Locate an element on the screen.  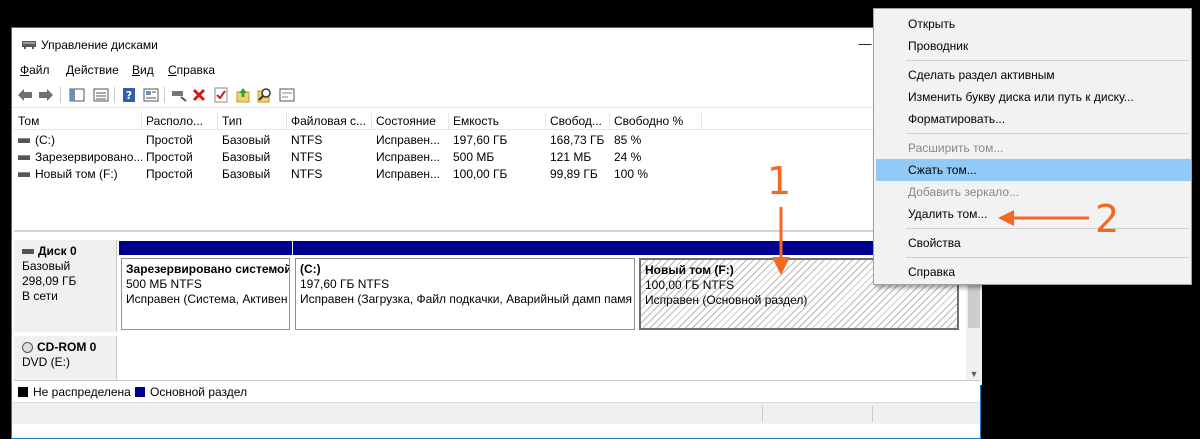
menu-action-accel: Д is located at coordinates (70, 70).